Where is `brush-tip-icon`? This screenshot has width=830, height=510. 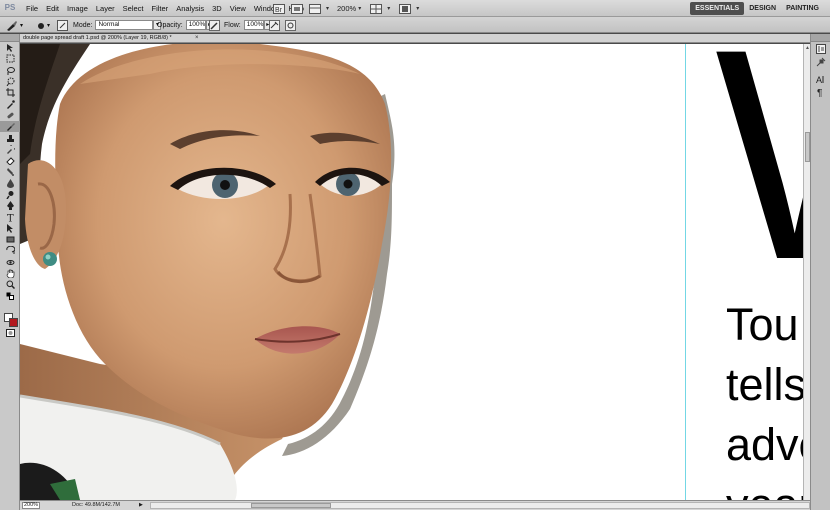 brush-tip-icon is located at coordinates (41, 25).